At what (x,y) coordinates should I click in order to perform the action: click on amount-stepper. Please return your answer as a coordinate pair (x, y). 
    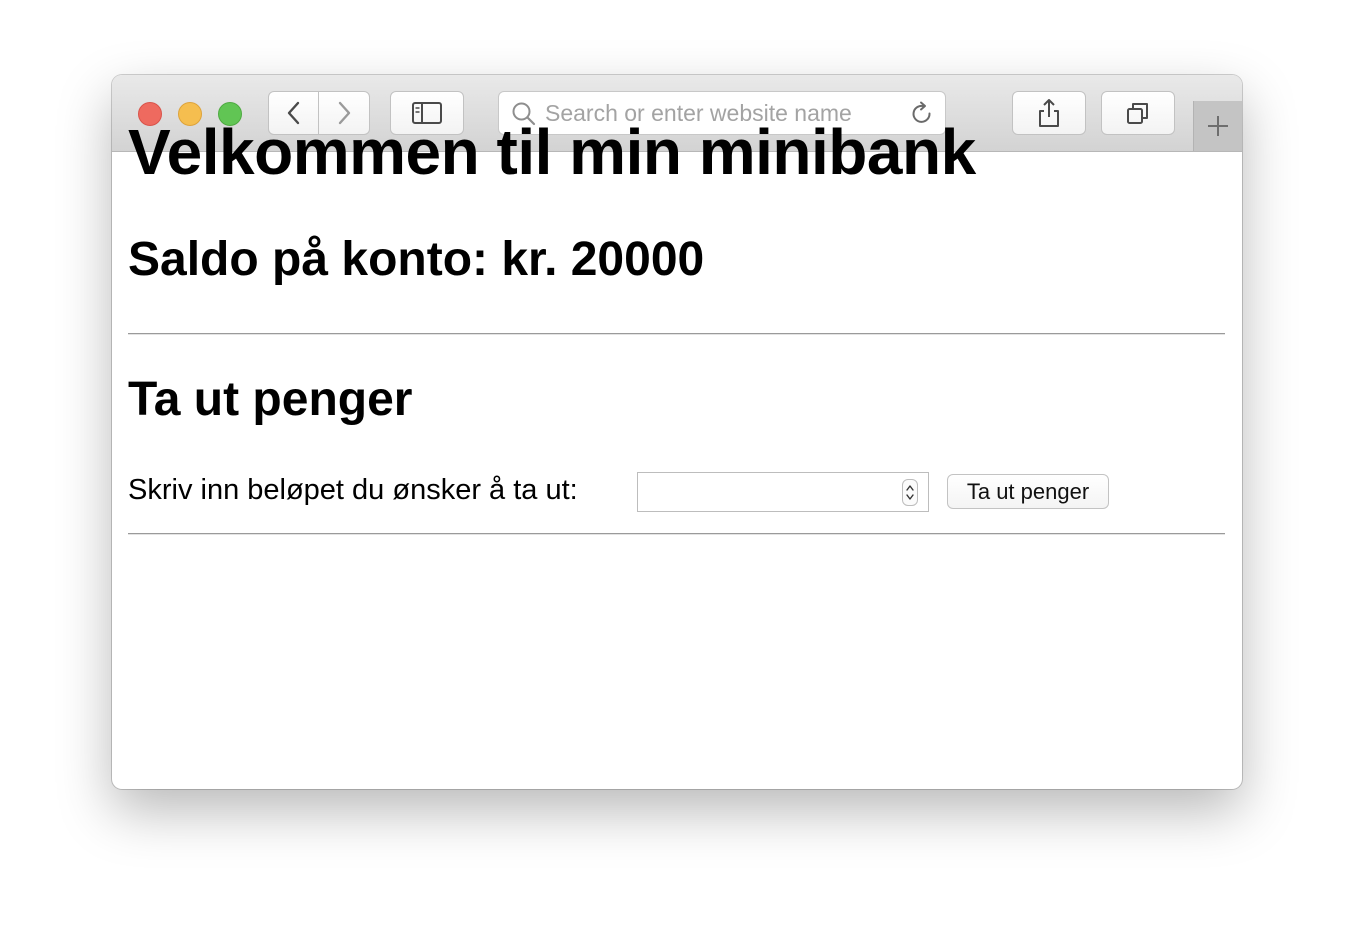
    Looking at the image, I should click on (910, 492).